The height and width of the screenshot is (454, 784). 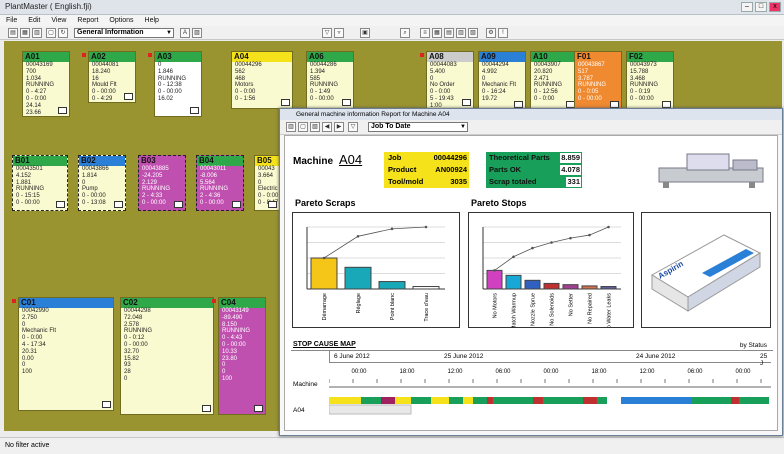 What do you see at coordinates (234, 344) in the screenshot?
I see `machine-value: 0 - 00:00` at bounding box center [234, 344].